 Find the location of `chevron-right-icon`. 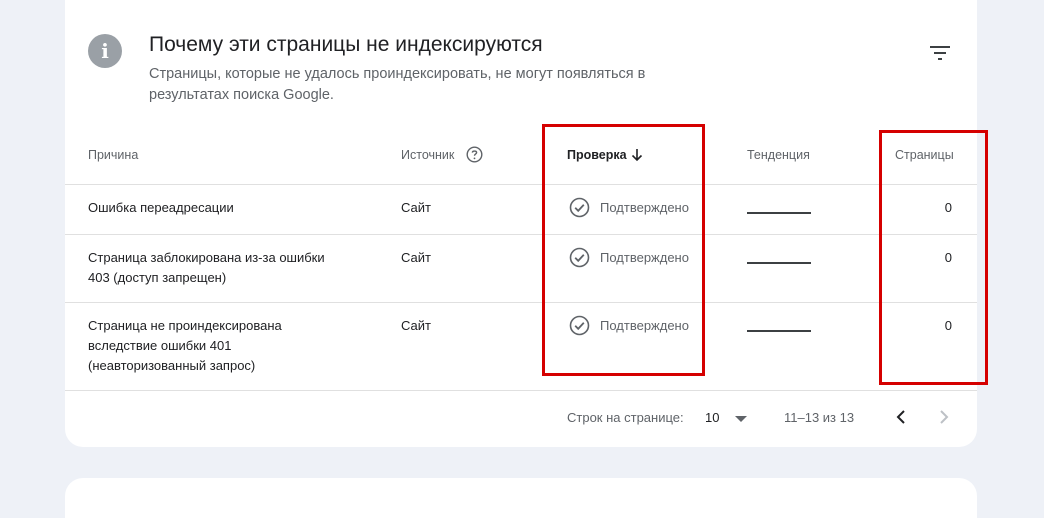

chevron-right-icon is located at coordinates (944, 417).